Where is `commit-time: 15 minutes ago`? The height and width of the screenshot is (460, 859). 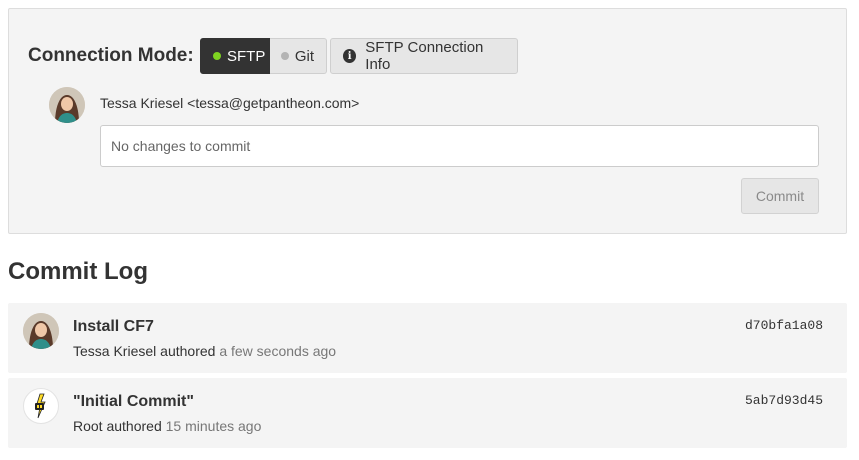 commit-time: 15 minutes ago is located at coordinates (213, 426).